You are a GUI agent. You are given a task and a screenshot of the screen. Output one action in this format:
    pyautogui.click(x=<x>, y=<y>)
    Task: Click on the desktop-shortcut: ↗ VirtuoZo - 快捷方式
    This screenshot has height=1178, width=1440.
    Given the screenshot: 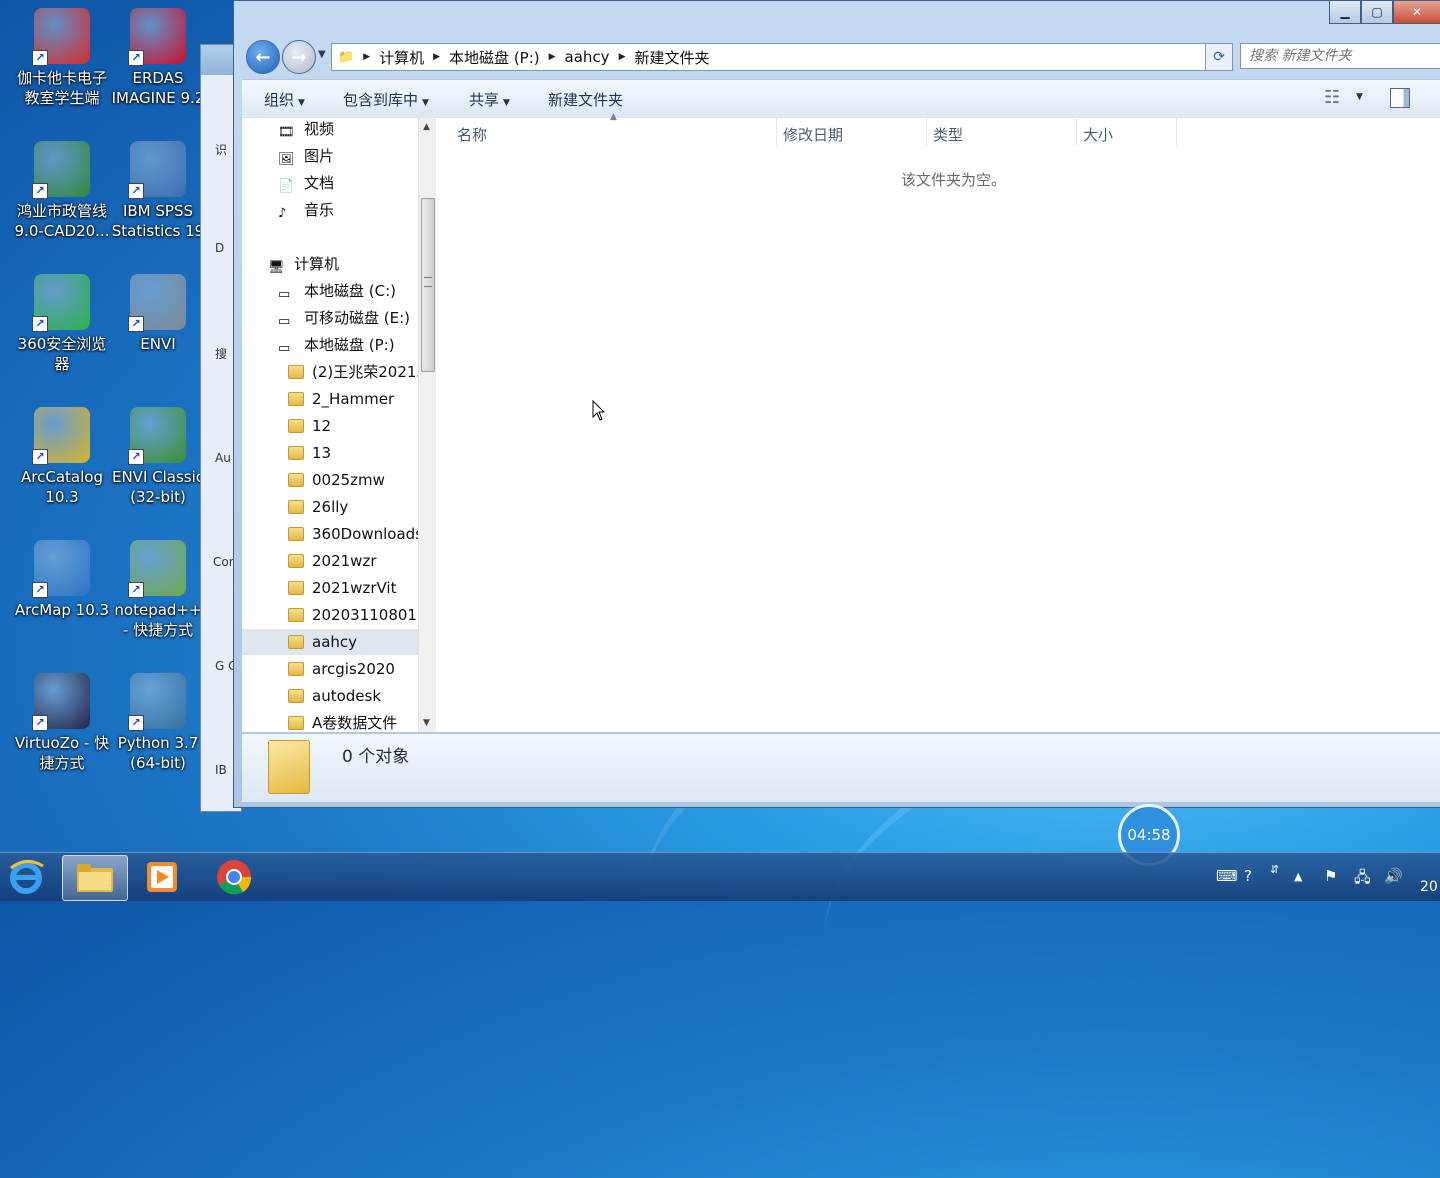 What is the action you would take?
    pyautogui.click(x=62, y=723)
    